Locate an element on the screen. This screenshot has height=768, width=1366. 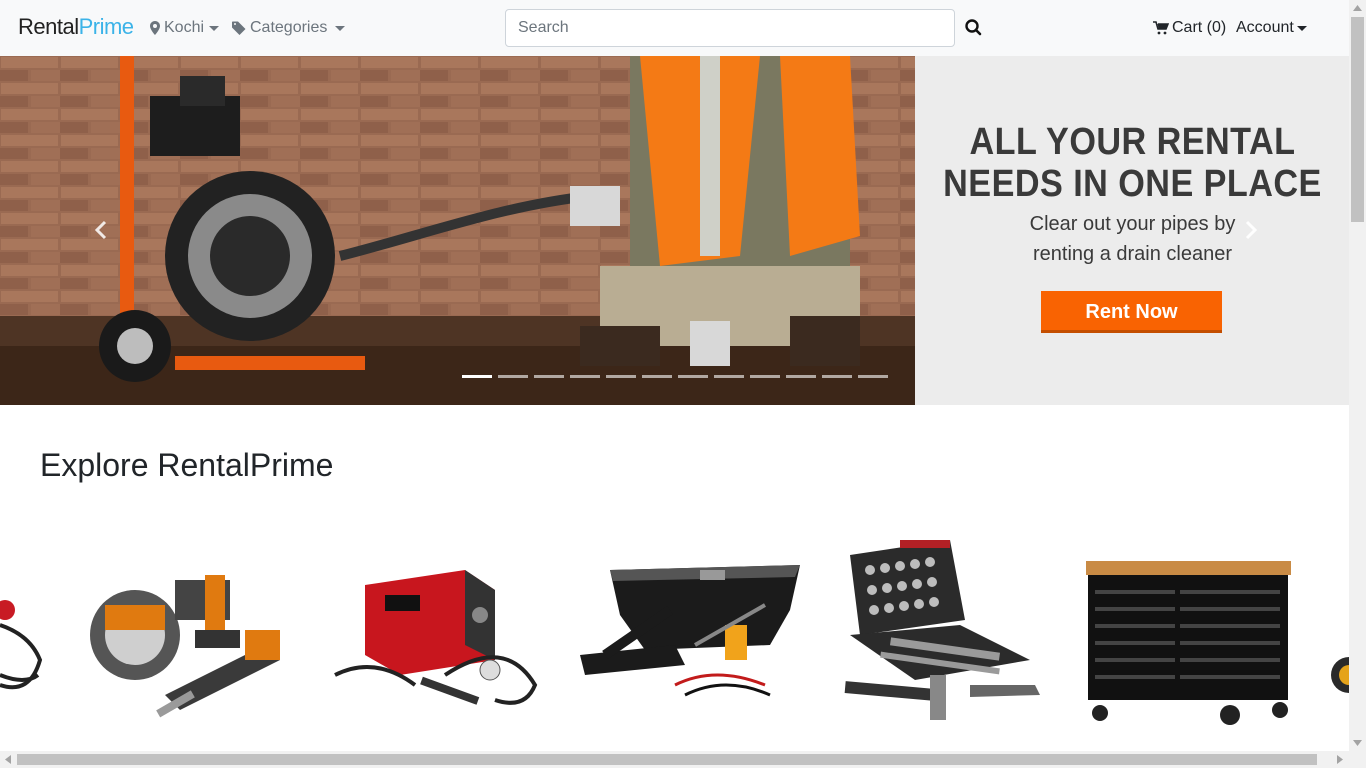
location-dropdown: Kochi is located at coordinates (185, 28).